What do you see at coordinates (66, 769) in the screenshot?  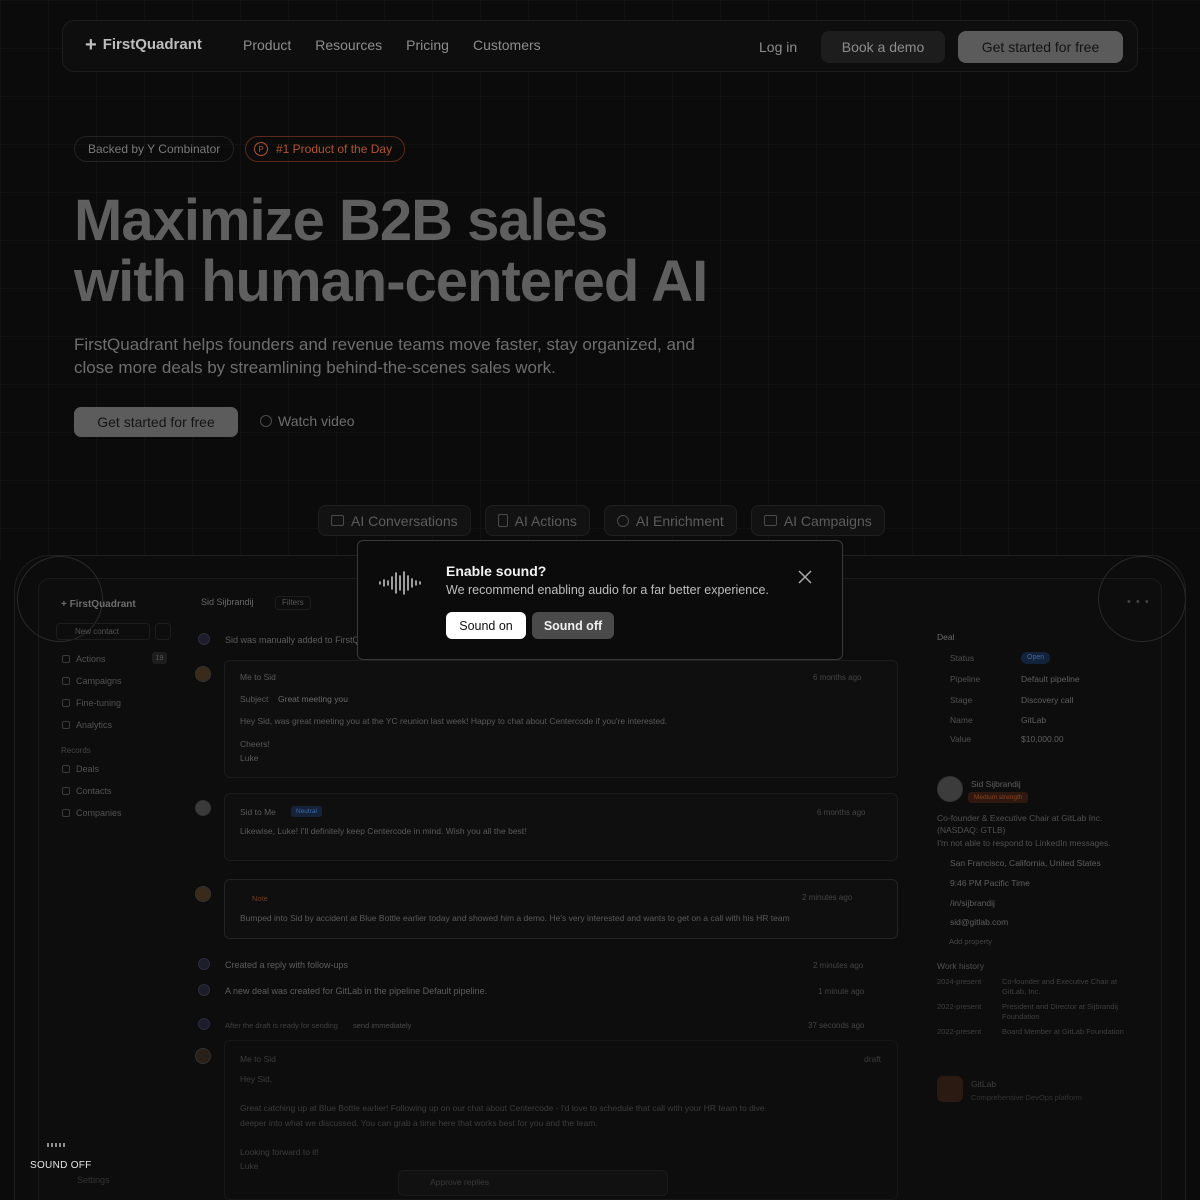 I see `deals-icon` at bounding box center [66, 769].